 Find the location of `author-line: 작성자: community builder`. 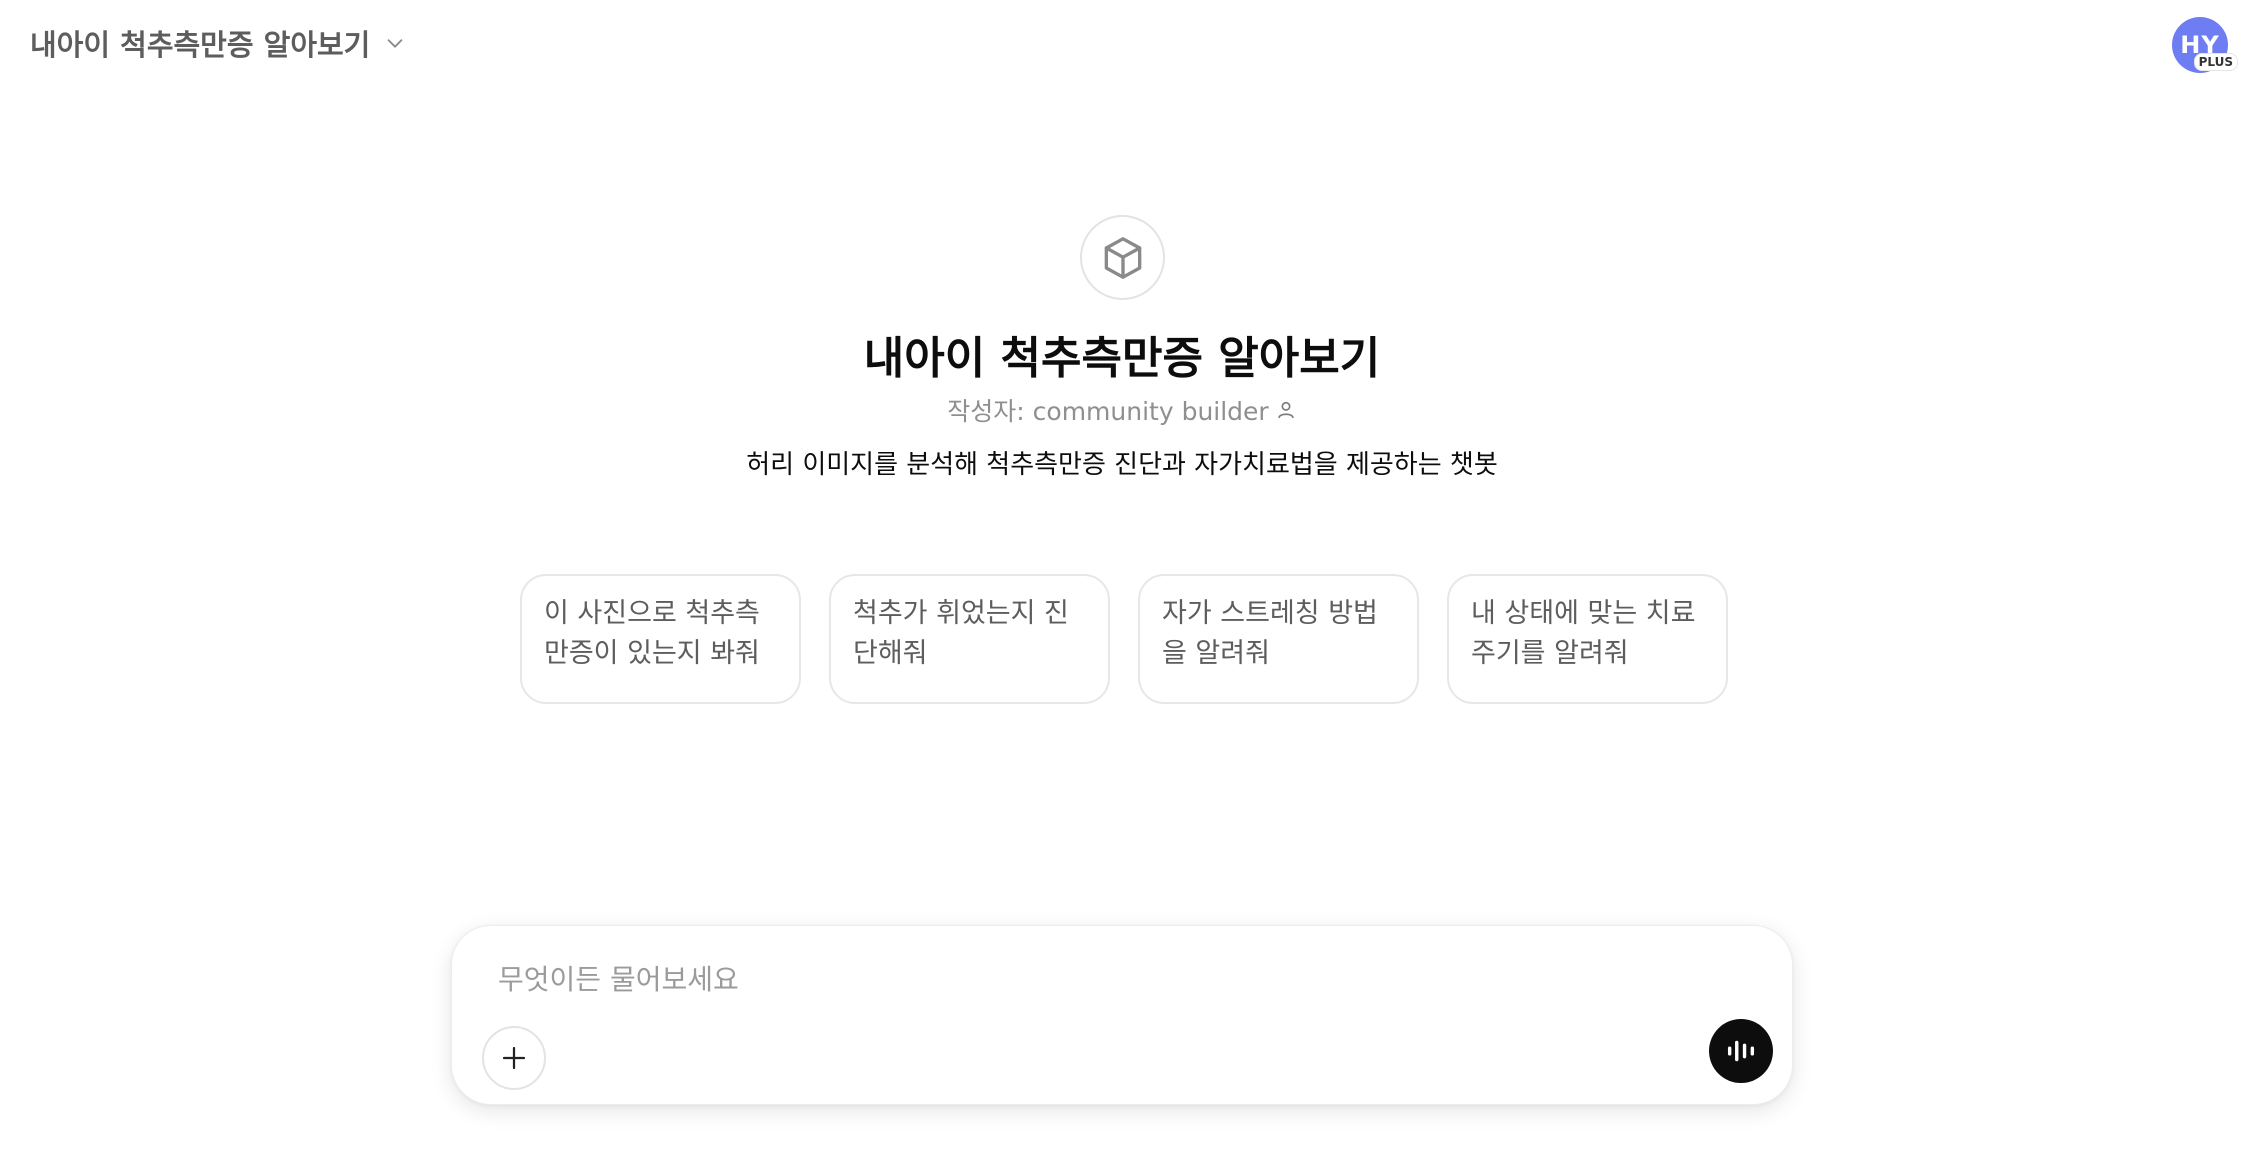

author-line: 작성자: community builder is located at coordinates (1122, 410).